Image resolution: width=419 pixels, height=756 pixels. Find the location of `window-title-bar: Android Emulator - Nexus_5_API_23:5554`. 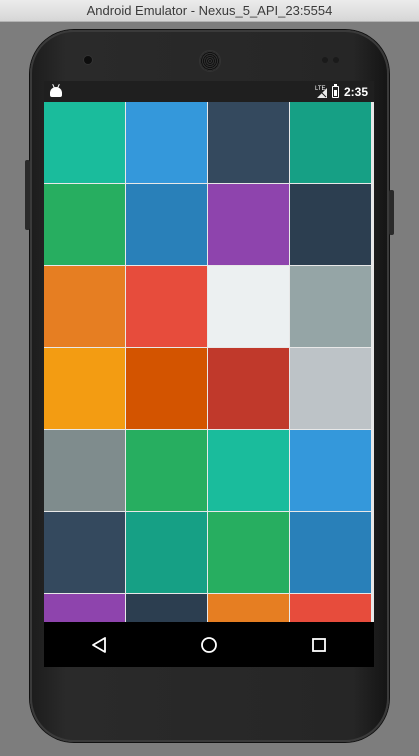

window-title-bar: Android Emulator - Nexus_5_API_23:5554 is located at coordinates (209, 11).